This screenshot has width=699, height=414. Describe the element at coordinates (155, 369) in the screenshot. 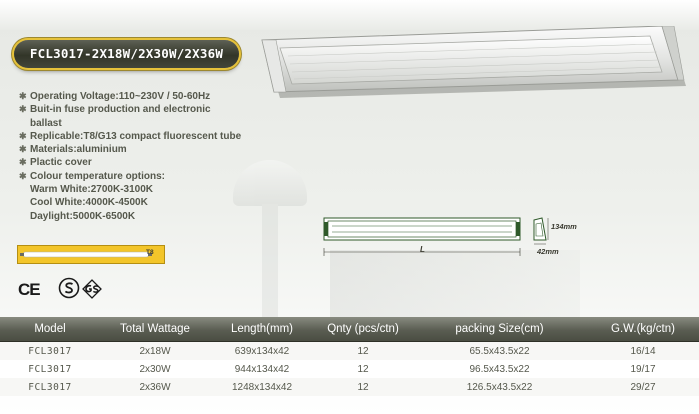

I see `cell-wattage: 2x30W` at that location.